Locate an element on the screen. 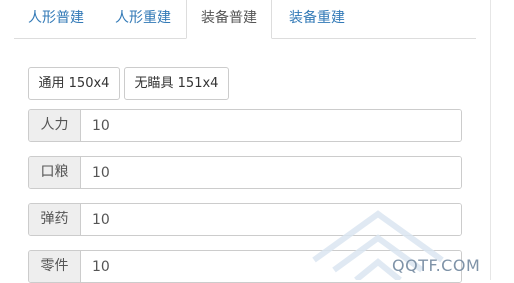 The height and width of the screenshot is (283, 514). manpower-label: 人力 is located at coordinates (55, 125).